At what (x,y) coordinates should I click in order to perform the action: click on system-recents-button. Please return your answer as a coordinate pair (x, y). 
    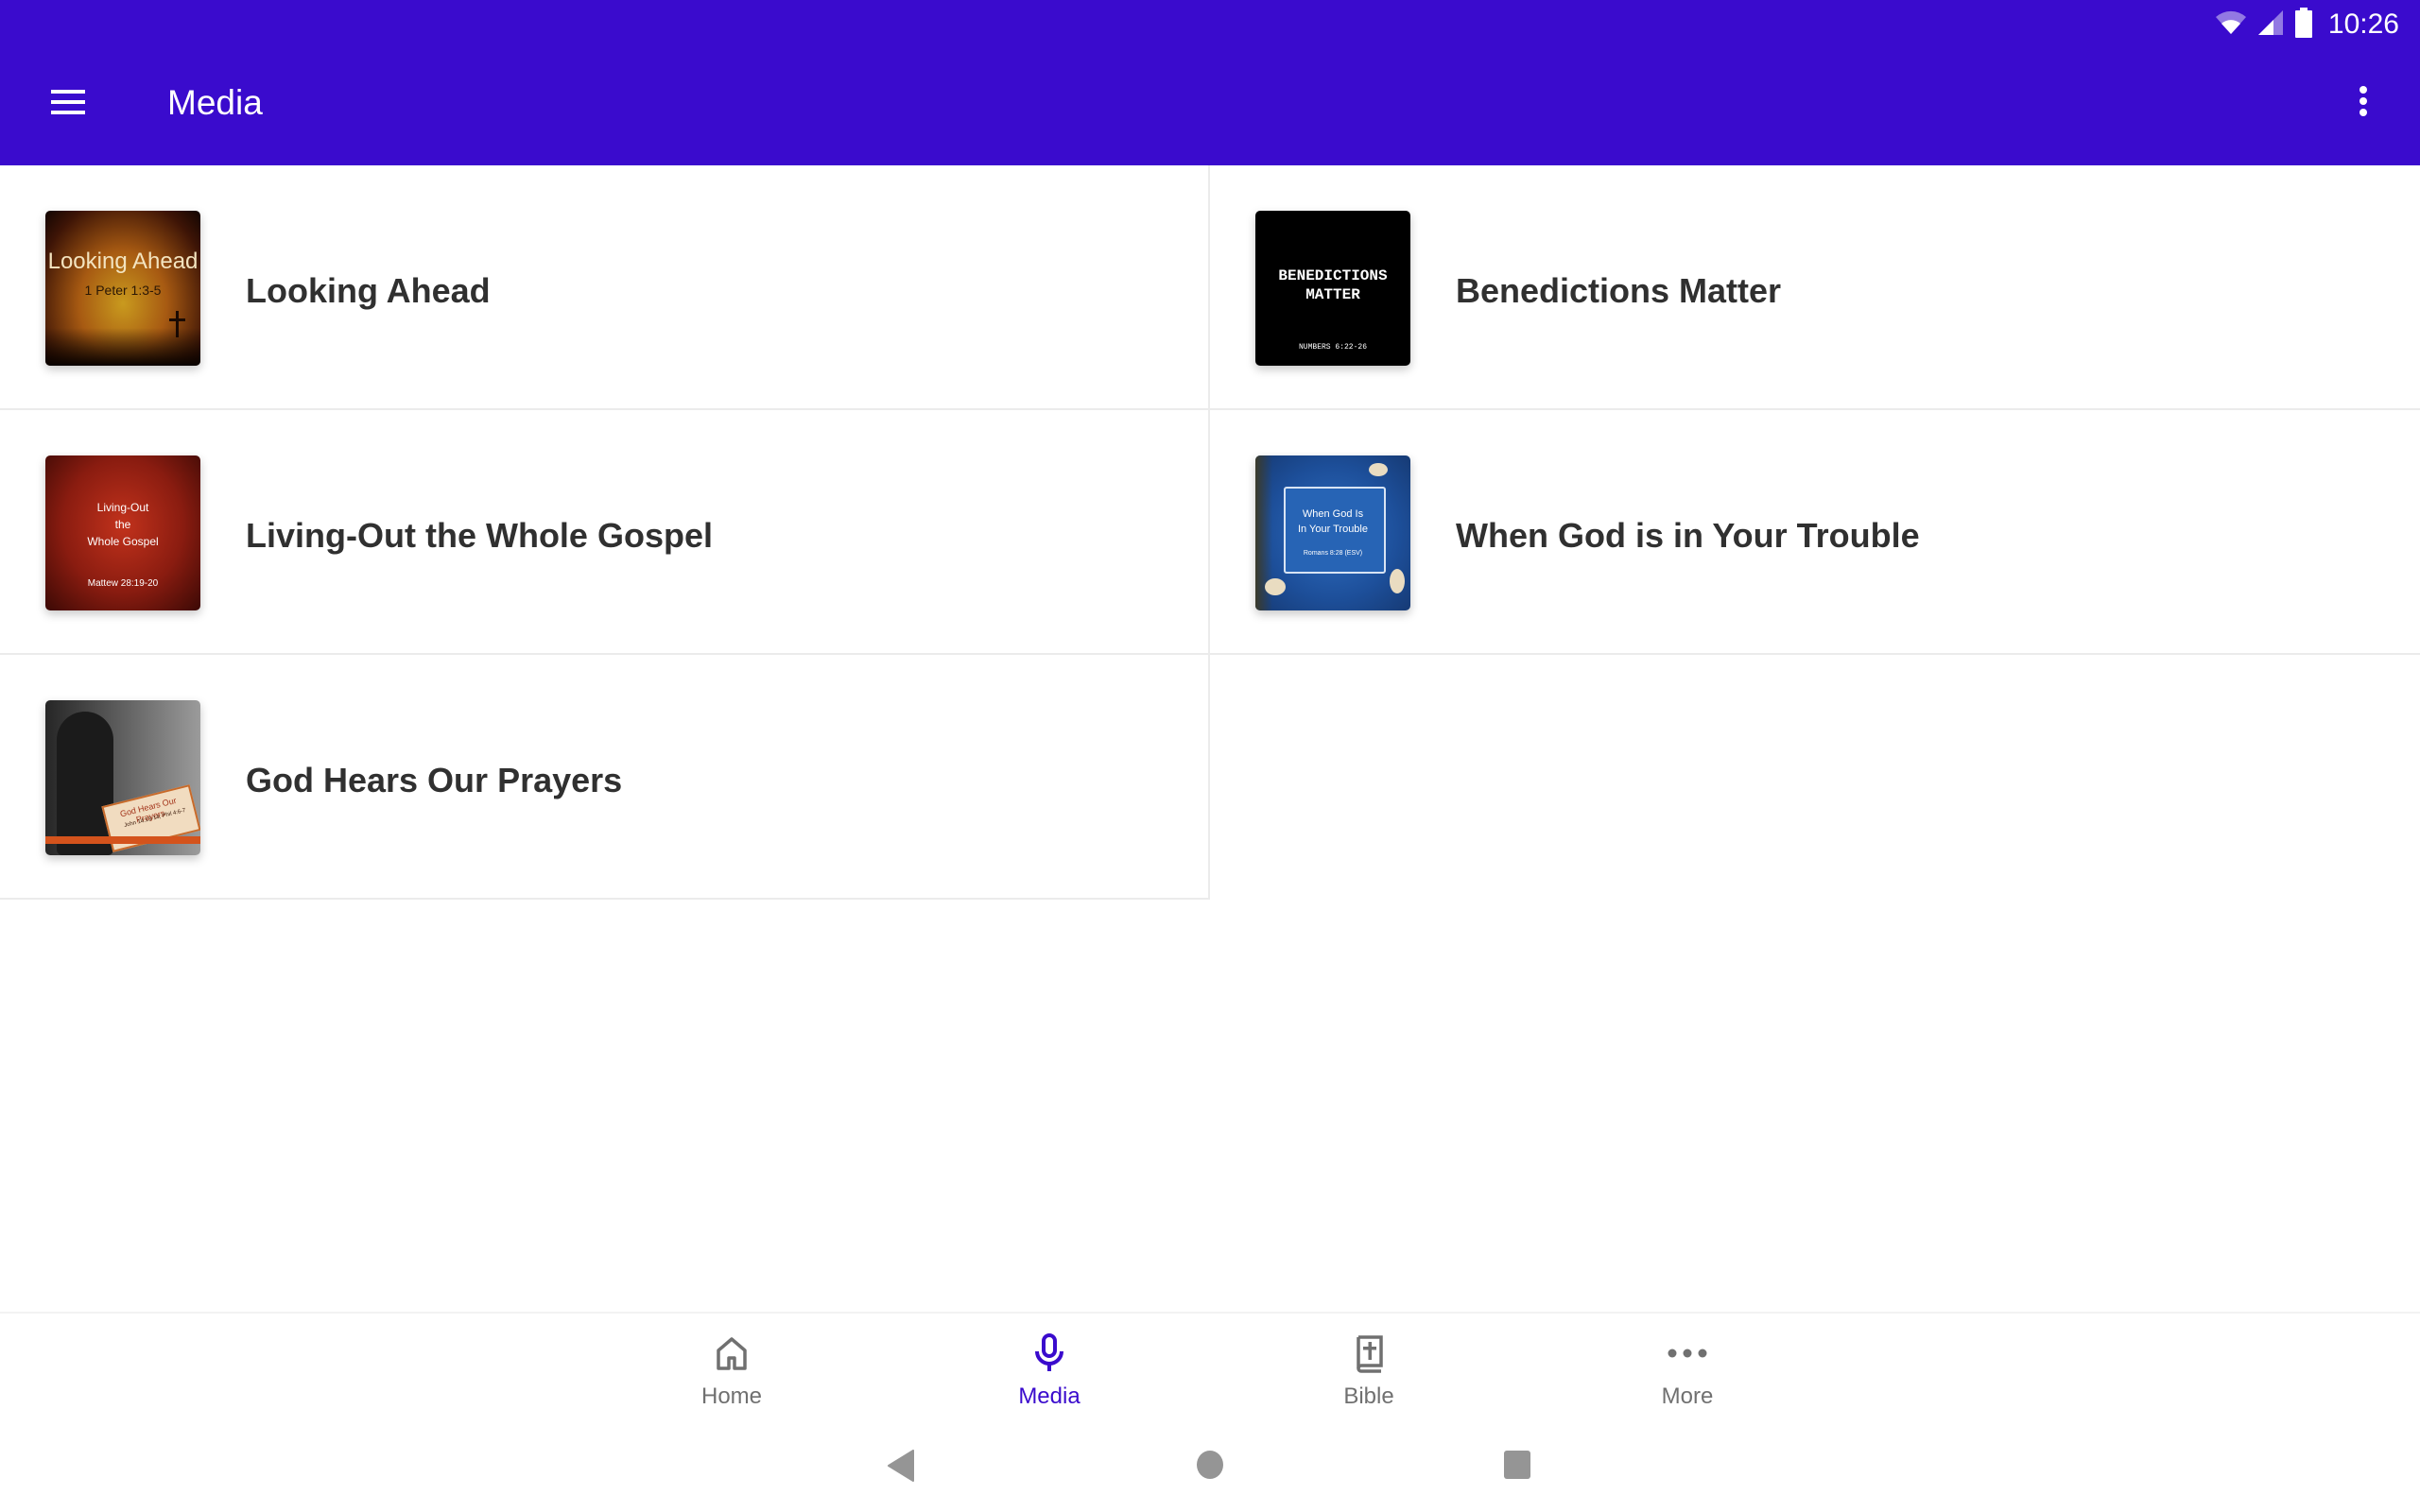
    Looking at the image, I should click on (1517, 1467).